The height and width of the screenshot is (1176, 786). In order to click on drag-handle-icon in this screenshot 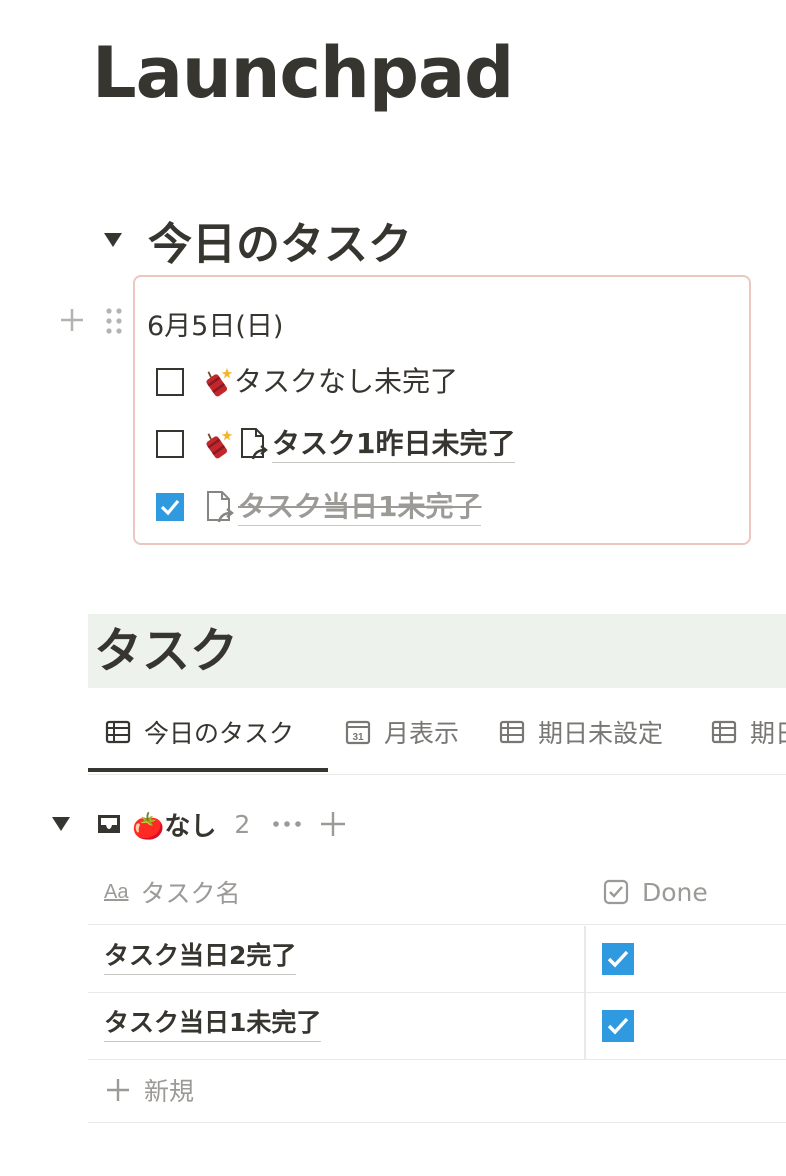, I will do `click(114, 321)`.